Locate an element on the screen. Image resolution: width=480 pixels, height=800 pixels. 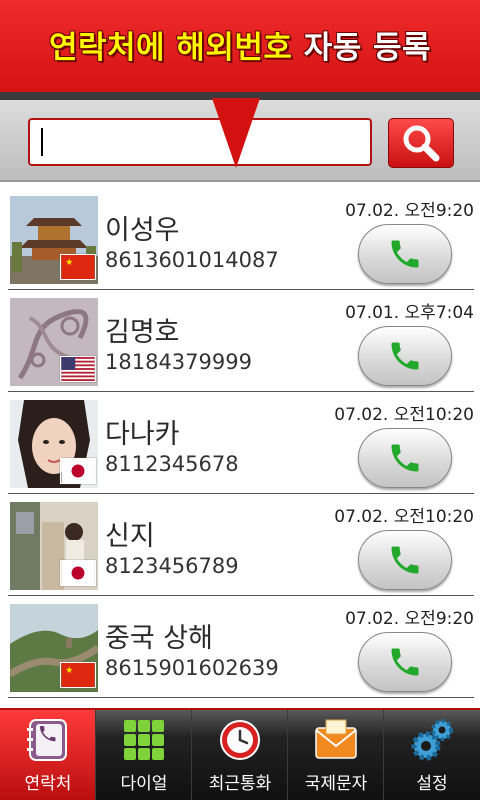
contact-number: 8613601014087 is located at coordinates (192, 260).